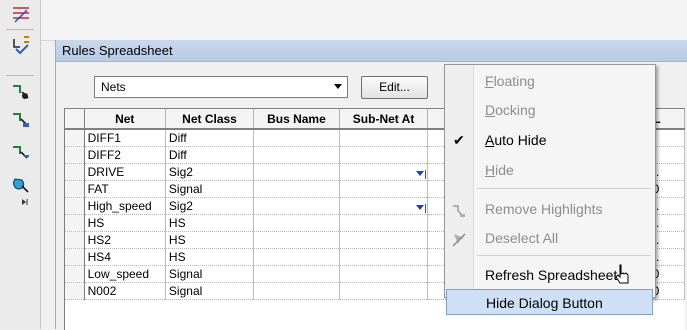  Describe the element at coordinates (125, 257) in the screenshot. I see `cell-net: HS4` at that location.